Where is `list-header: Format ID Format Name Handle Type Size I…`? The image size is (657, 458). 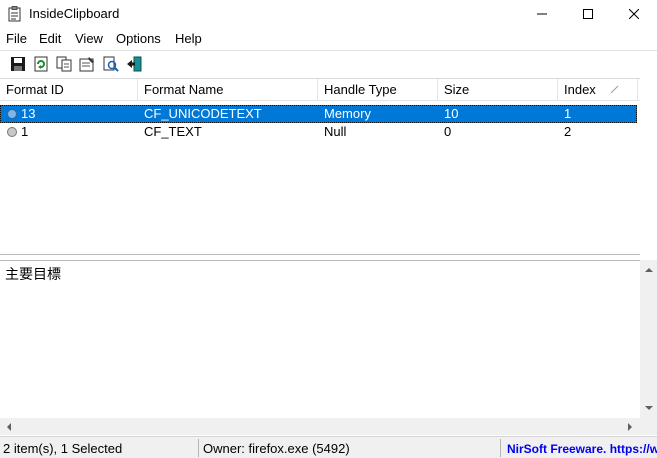 list-header: Format ID Format Name Handle Type Size I… is located at coordinates (320, 90).